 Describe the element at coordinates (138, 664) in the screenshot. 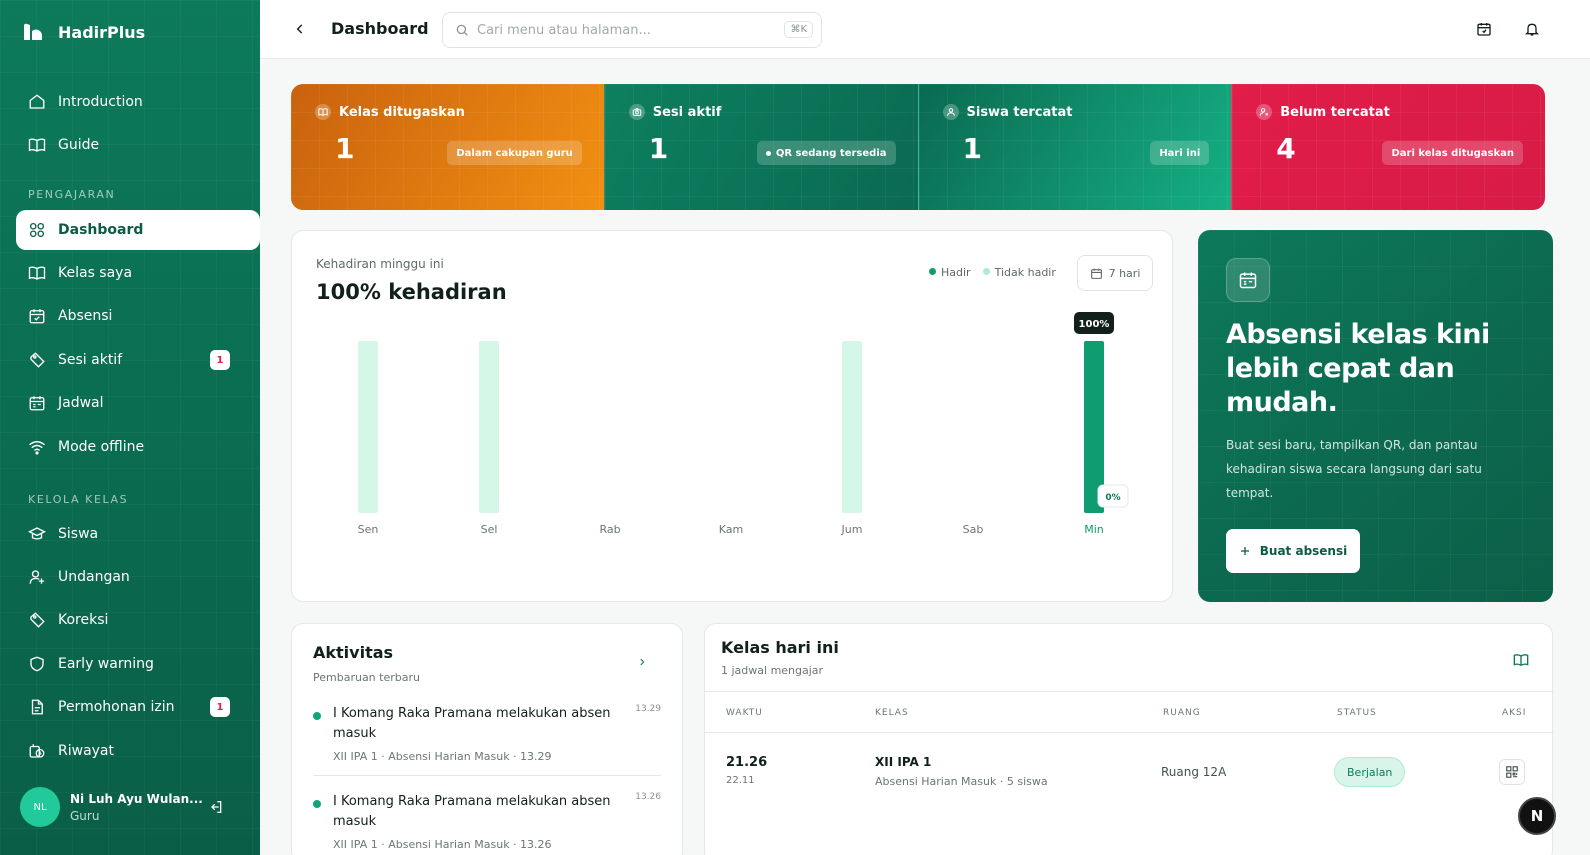

I see `sidebar-item-early-warning: Early warning` at that location.